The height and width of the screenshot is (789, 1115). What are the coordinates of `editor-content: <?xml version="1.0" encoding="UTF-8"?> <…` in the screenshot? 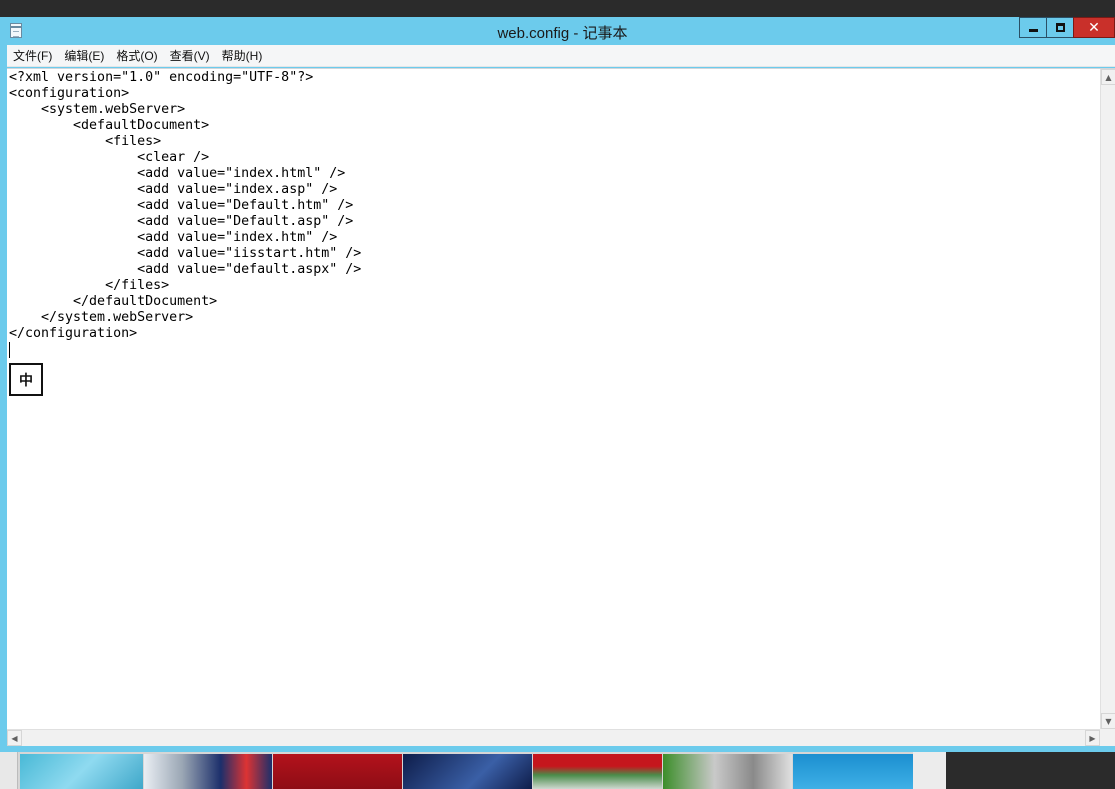 It's located at (185, 206).